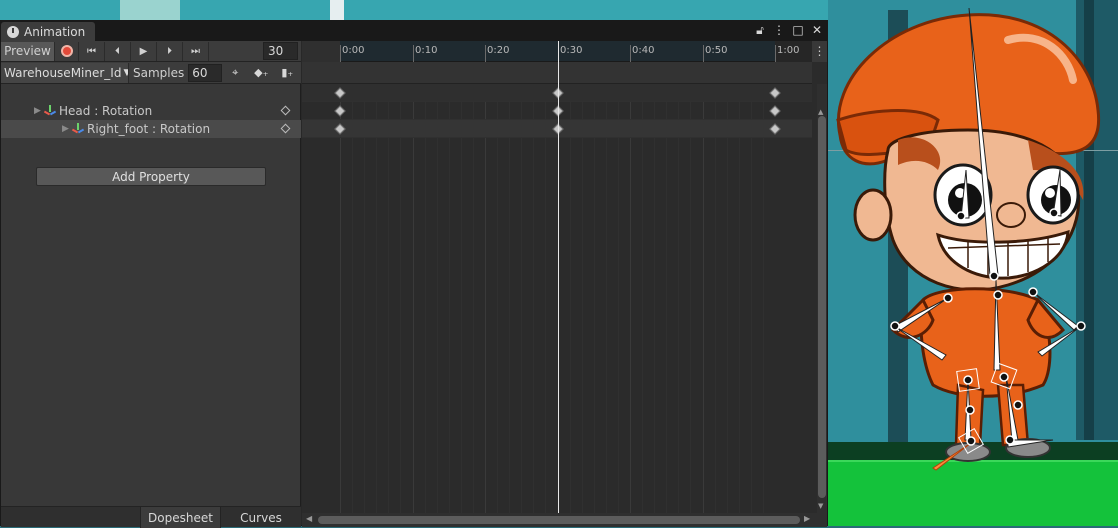  What do you see at coordinates (92, 51) in the screenshot?
I see `first-key-icon: ⏮` at bounding box center [92, 51].